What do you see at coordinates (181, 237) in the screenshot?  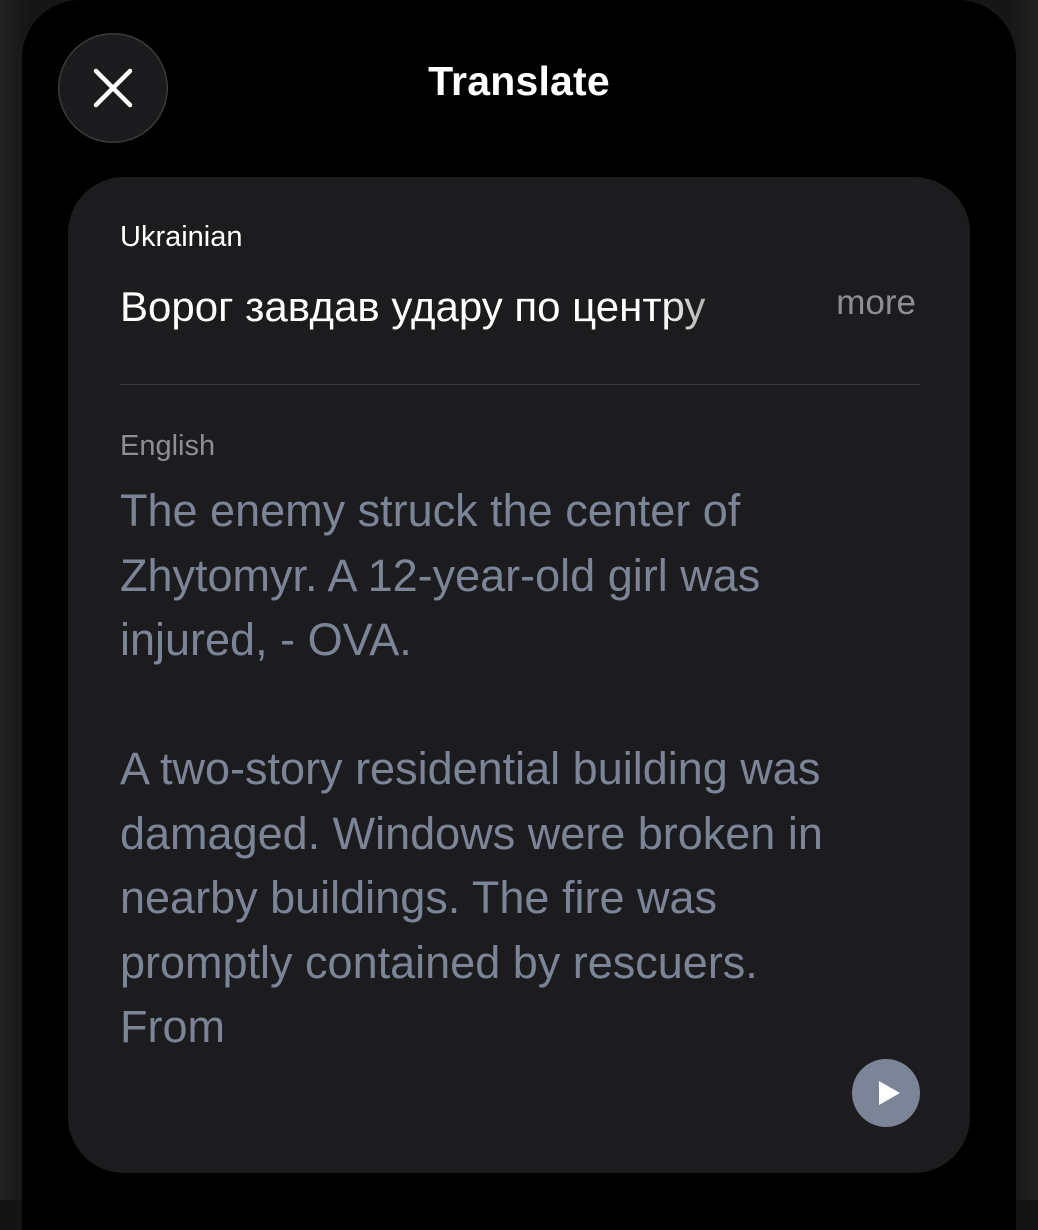 I see `source-language-label: Ukrainian` at bounding box center [181, 237].